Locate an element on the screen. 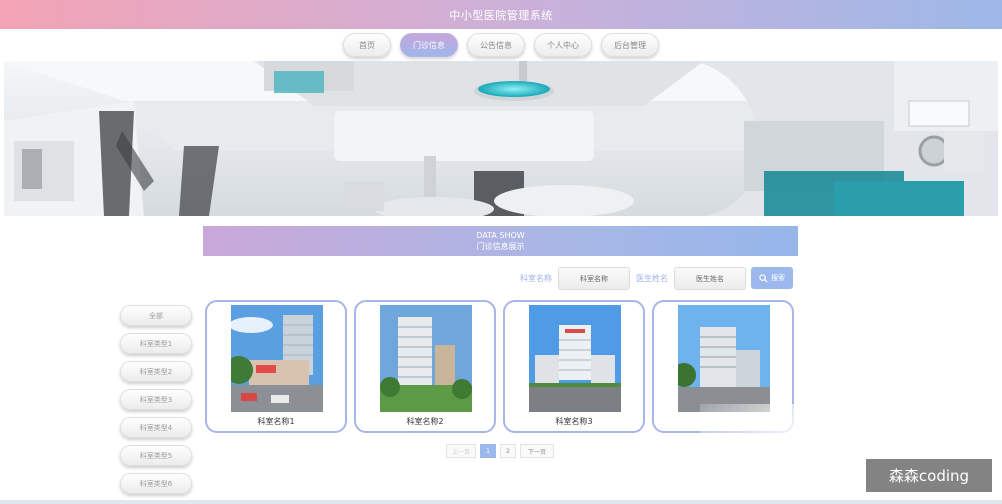 This screenshot has height=504, width=1002. site-title: 中小型医院管理系统 is located at coordinates (501, 15).